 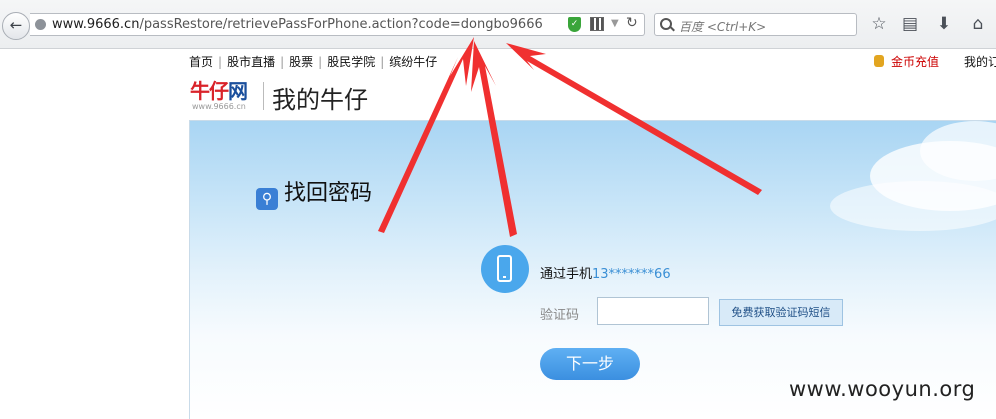 I want to click on next-step-button: 下一步, so click(x=590, y=364).